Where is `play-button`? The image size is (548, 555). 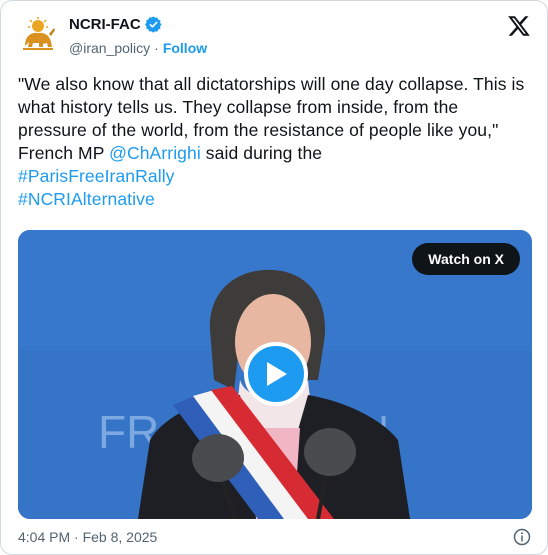
play-button is located at coordinates (276, 374).